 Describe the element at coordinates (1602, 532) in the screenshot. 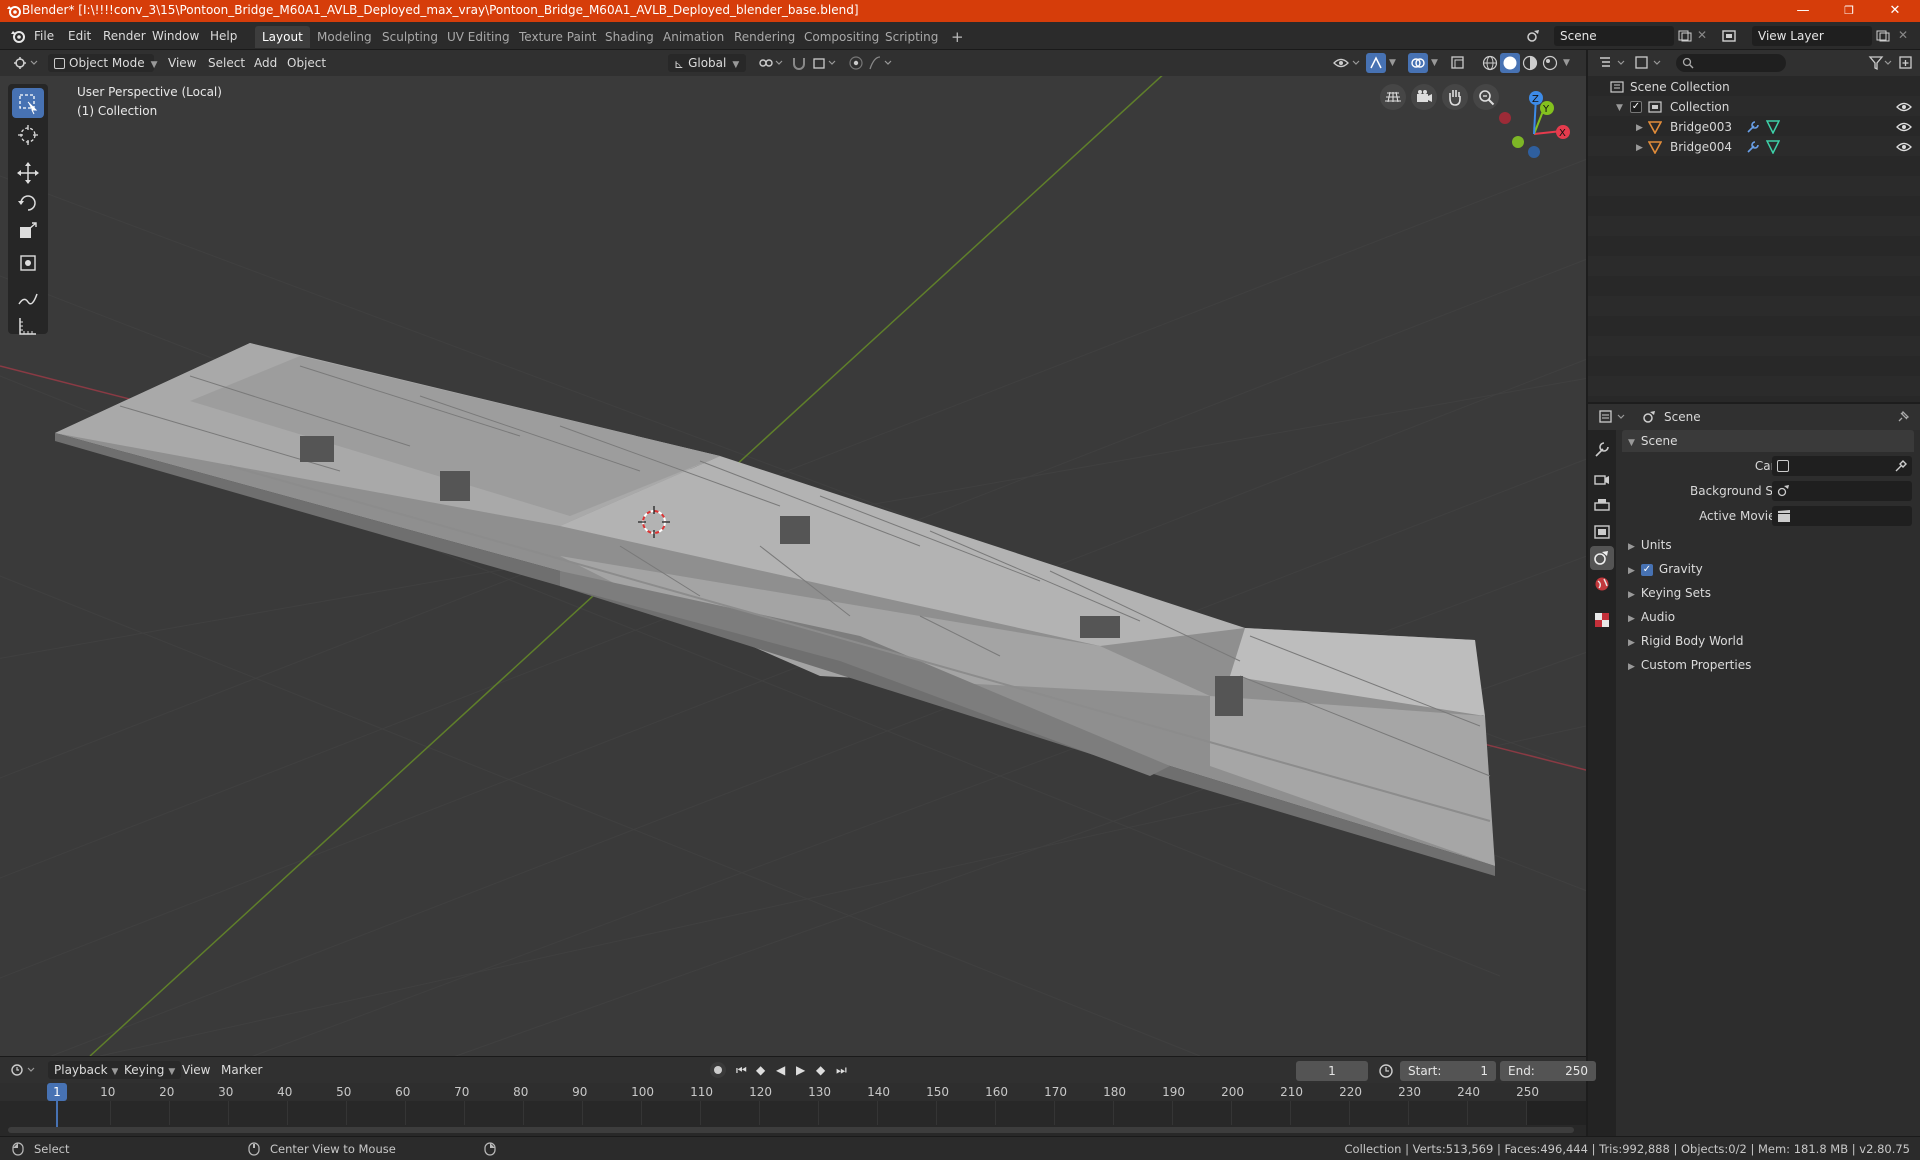

I see `tab-view-layer` at that location.